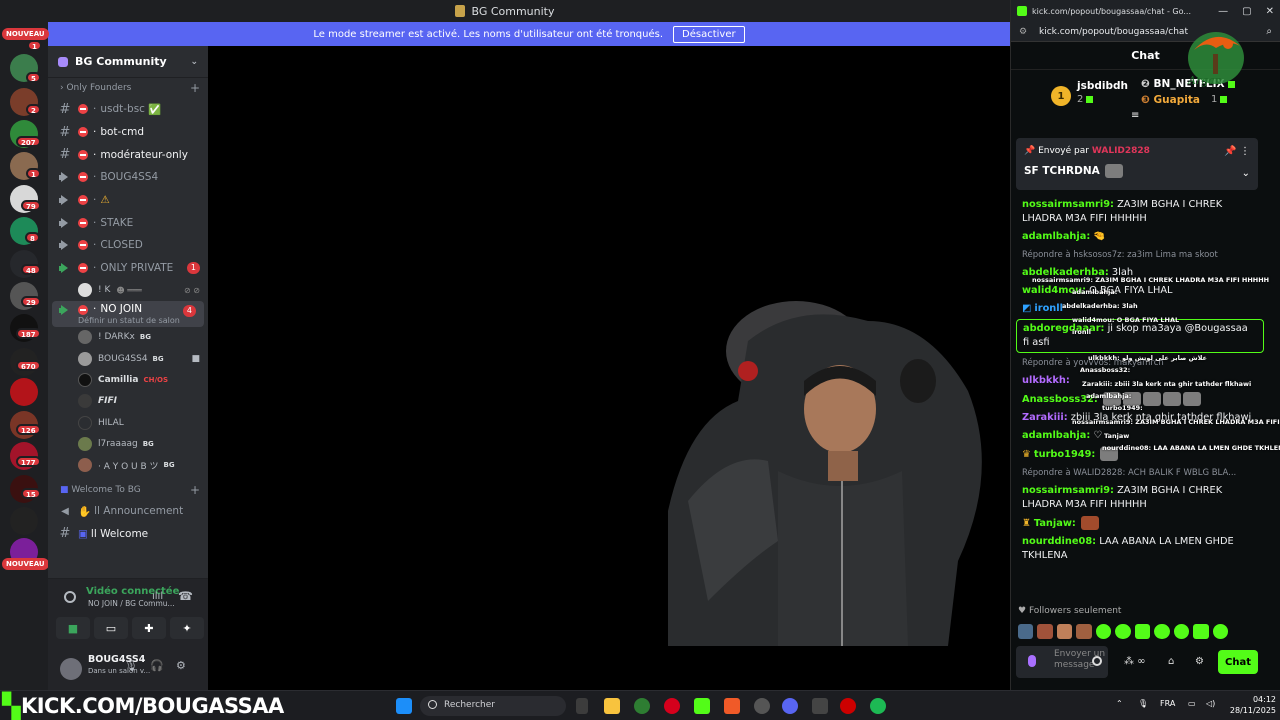 Image resolution: width=1280 pixels, height=720 pixels. Describe the element at coordinates (128, 401) in the screenshot. I see `voice-member: FIFI` at that location.